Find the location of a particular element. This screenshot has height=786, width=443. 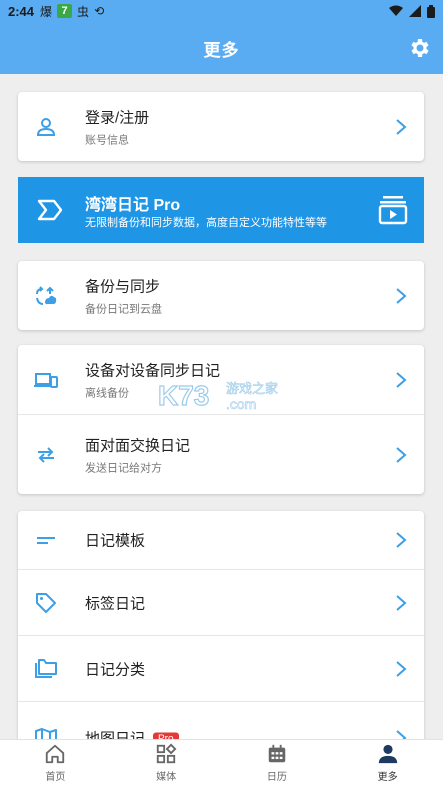

face-to-face-row: 面对面交换日记 发送日记给对方 is located at coordinates (221, 454).